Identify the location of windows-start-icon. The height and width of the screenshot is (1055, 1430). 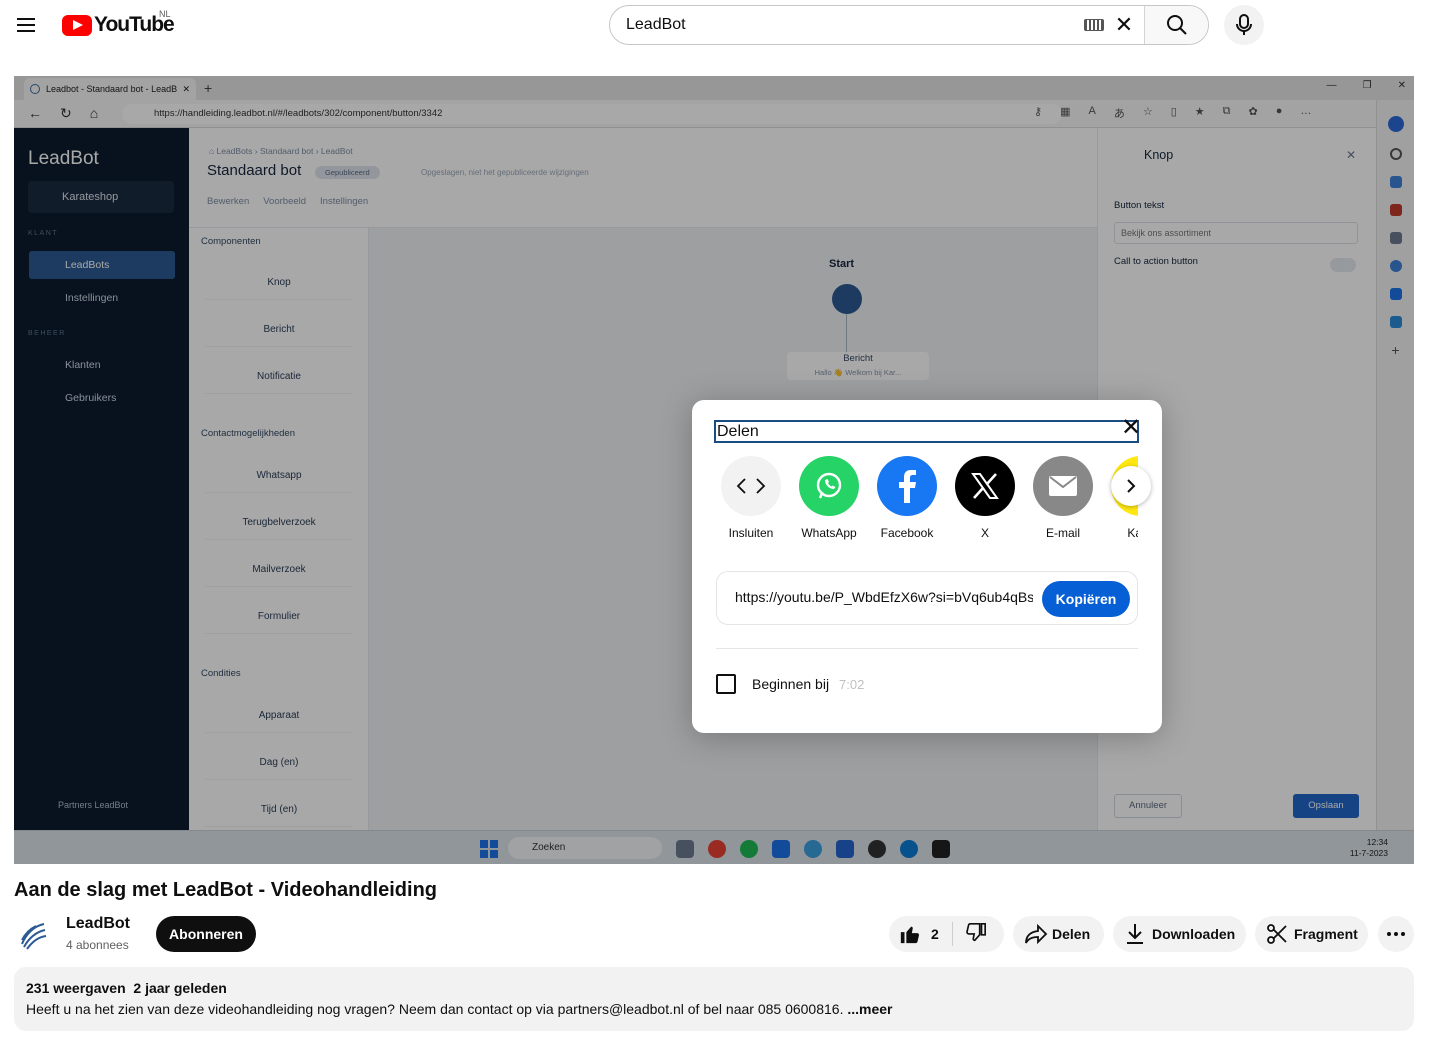
(489, 849).